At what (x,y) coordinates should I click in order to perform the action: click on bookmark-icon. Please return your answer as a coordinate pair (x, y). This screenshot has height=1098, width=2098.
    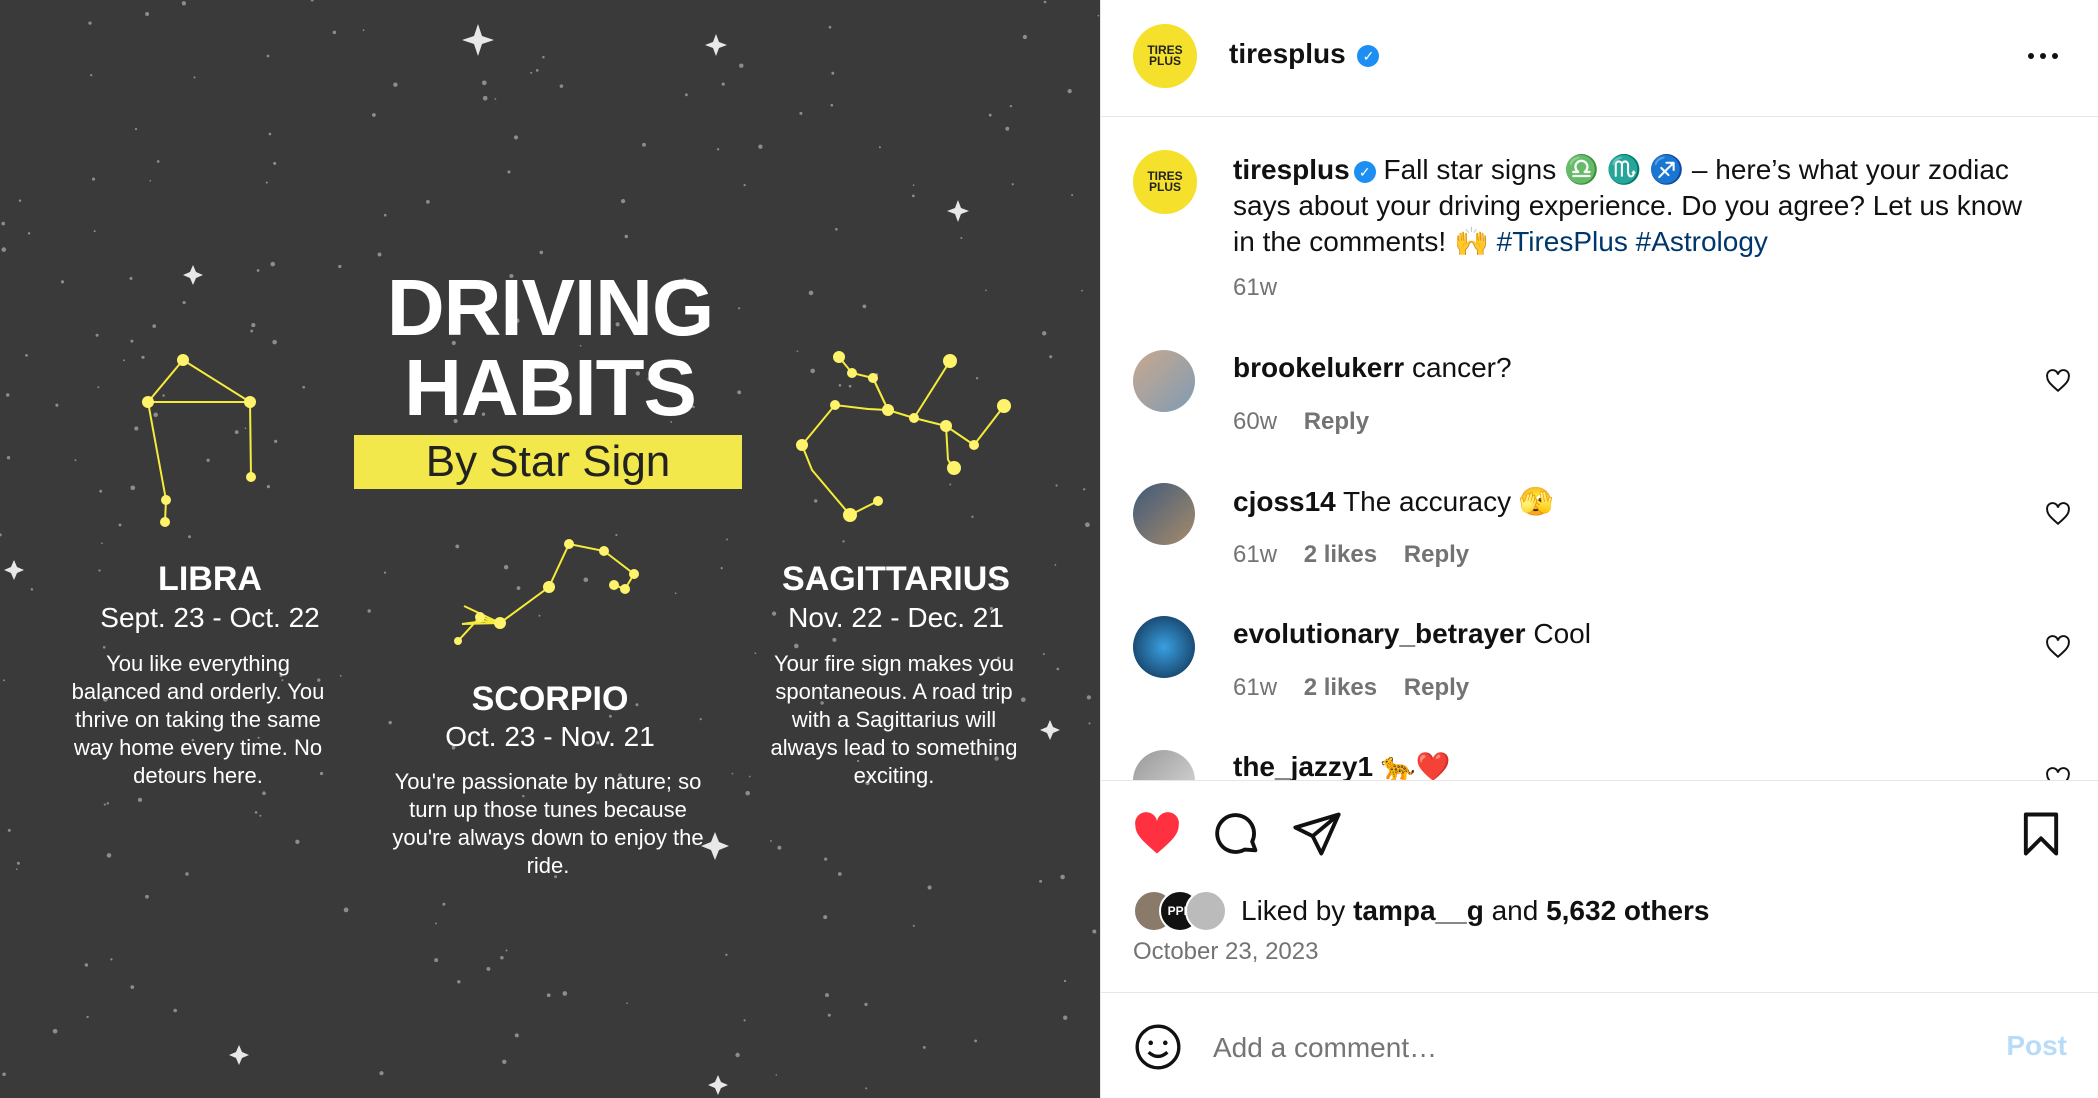
    Looking at the image, I should click on (2041, 834).